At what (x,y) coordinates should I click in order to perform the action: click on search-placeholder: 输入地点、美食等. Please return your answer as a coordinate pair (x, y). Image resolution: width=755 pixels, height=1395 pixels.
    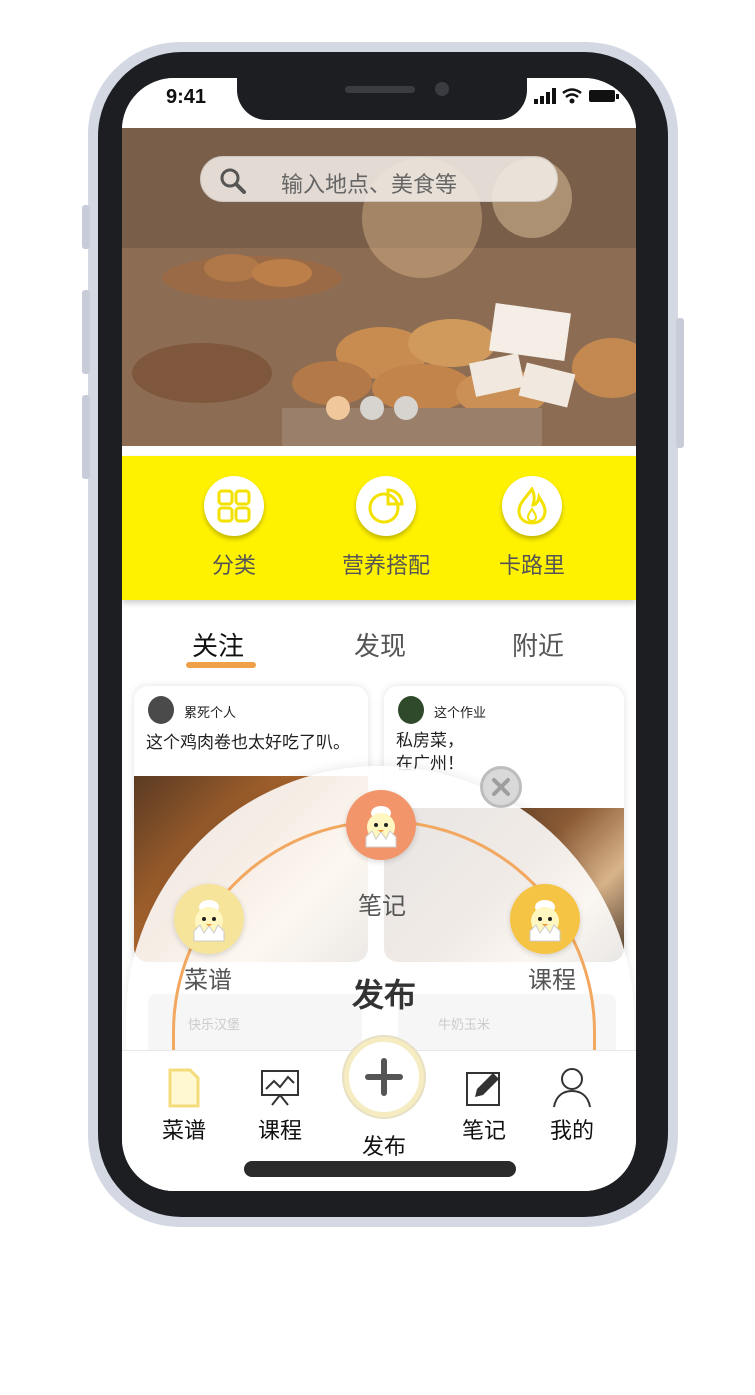
    Looking at the image, I should click on (369, 185).